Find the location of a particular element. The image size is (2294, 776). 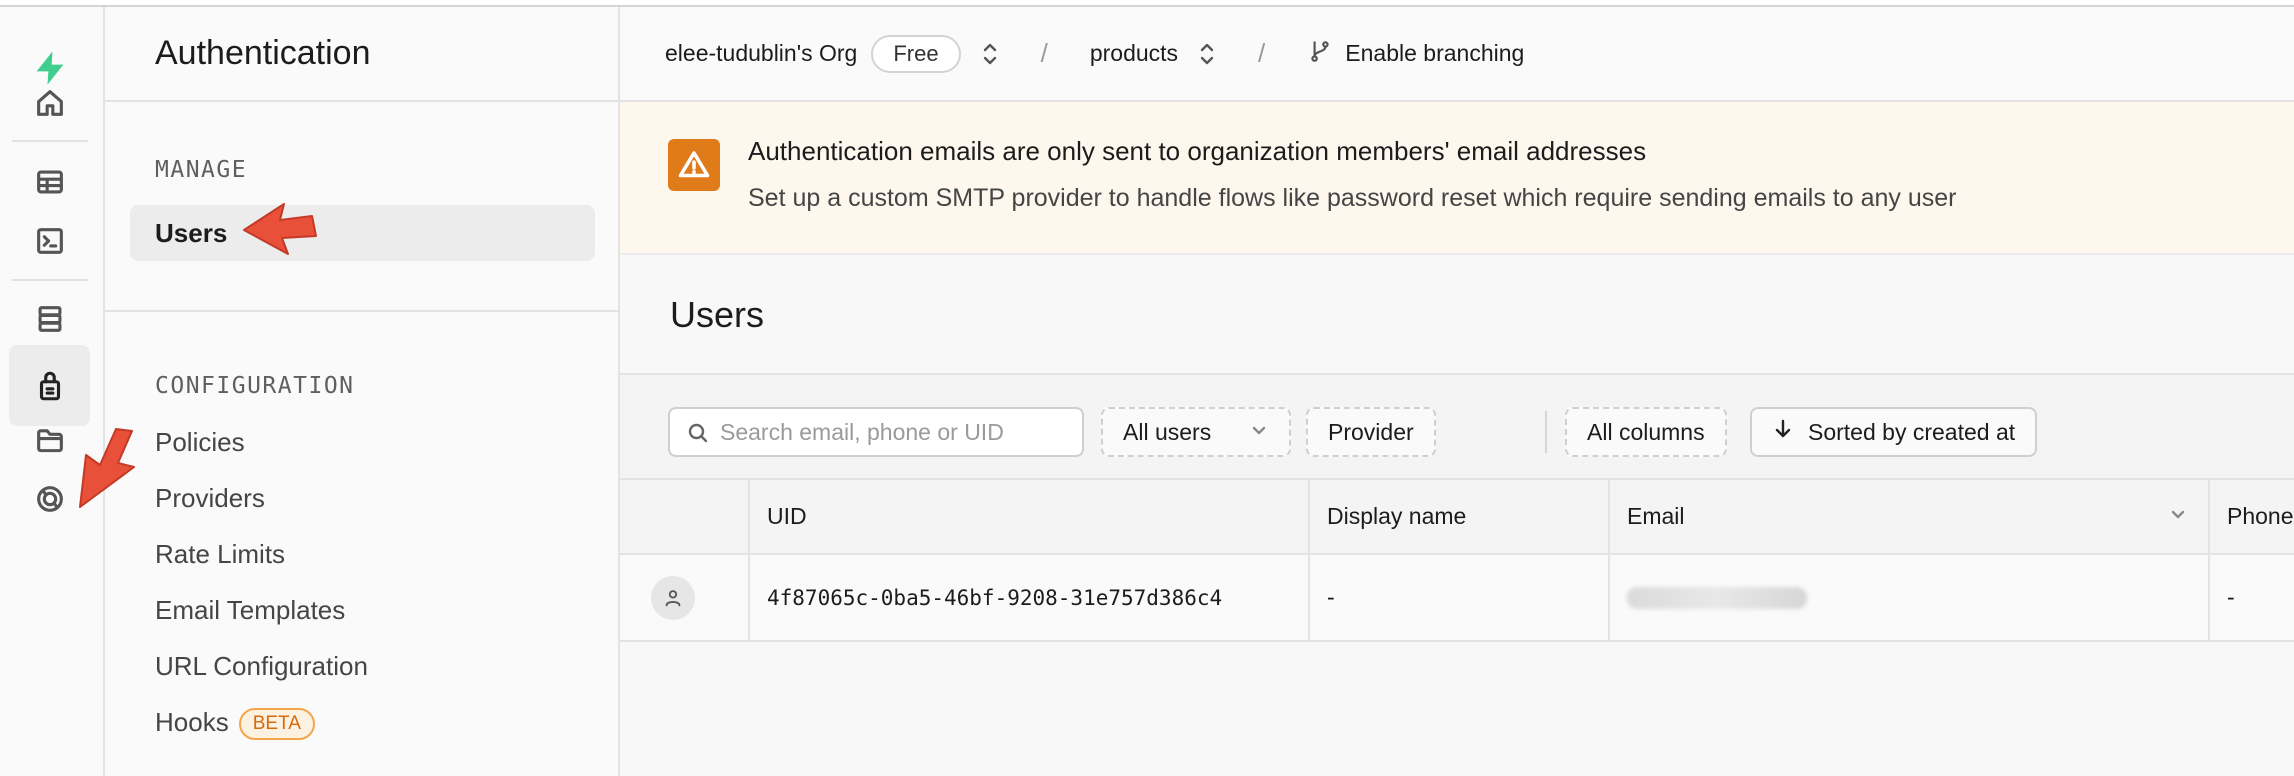

sidebar-item-providers: Providers is located at coordinates (210, 498).